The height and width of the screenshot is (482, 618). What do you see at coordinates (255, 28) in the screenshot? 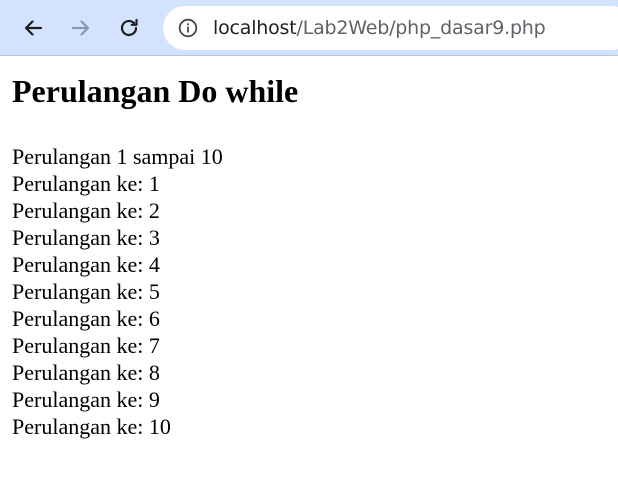
I see `url-host: localhost` at bounding box center [255, 28].